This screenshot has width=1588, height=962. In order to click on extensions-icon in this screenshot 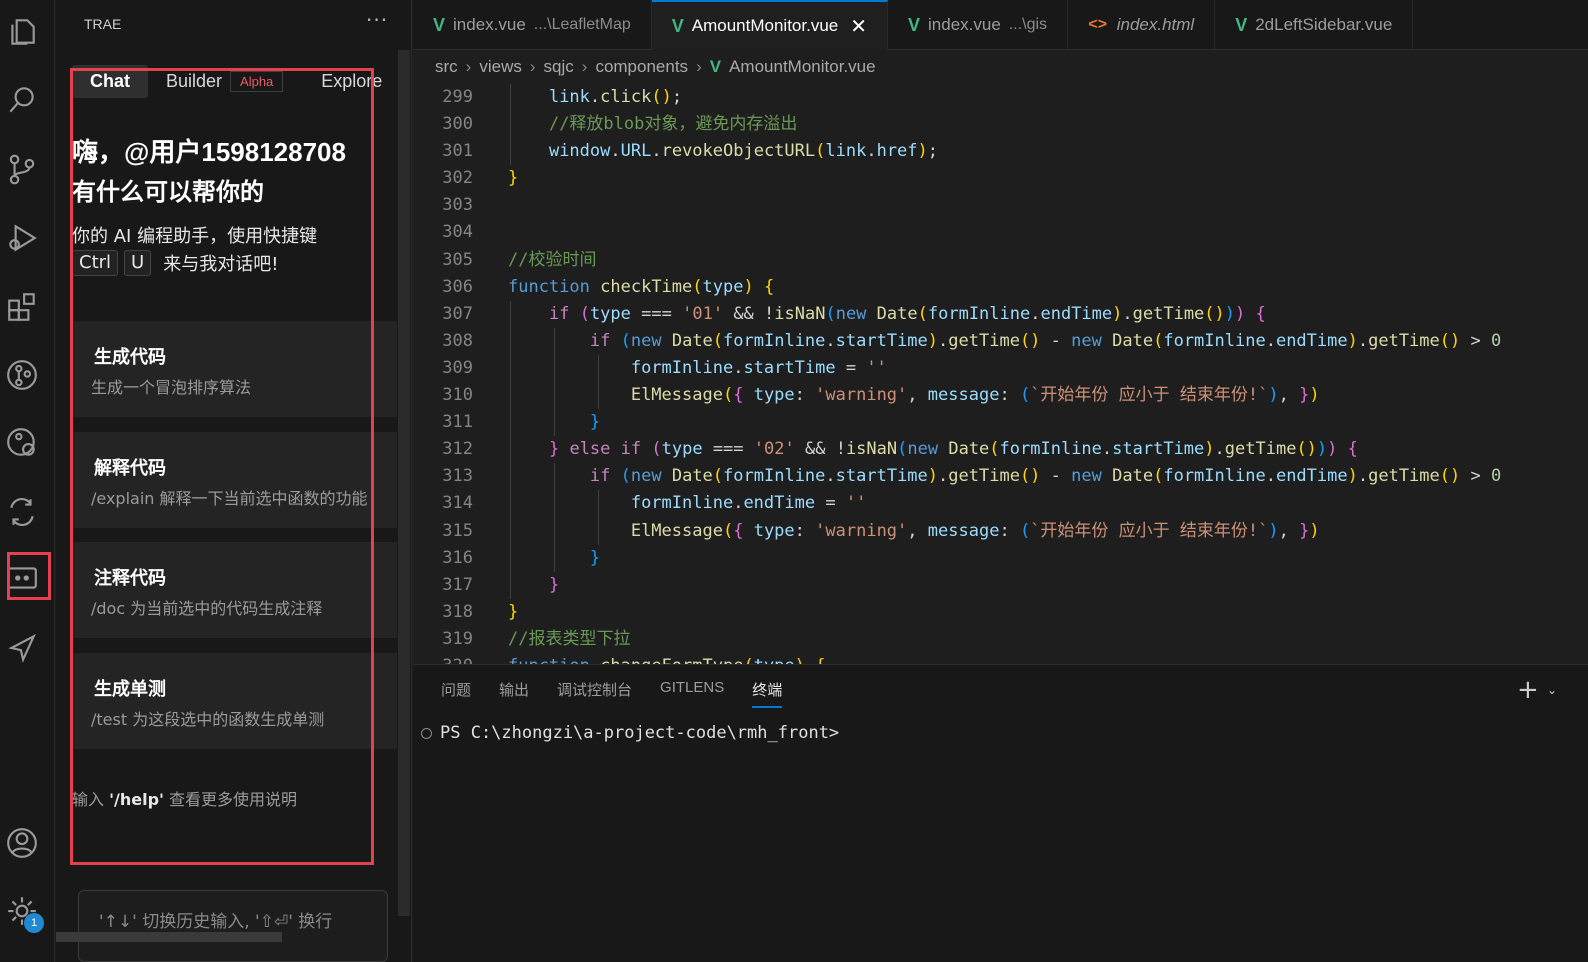, I will do `click(22, 307)`.